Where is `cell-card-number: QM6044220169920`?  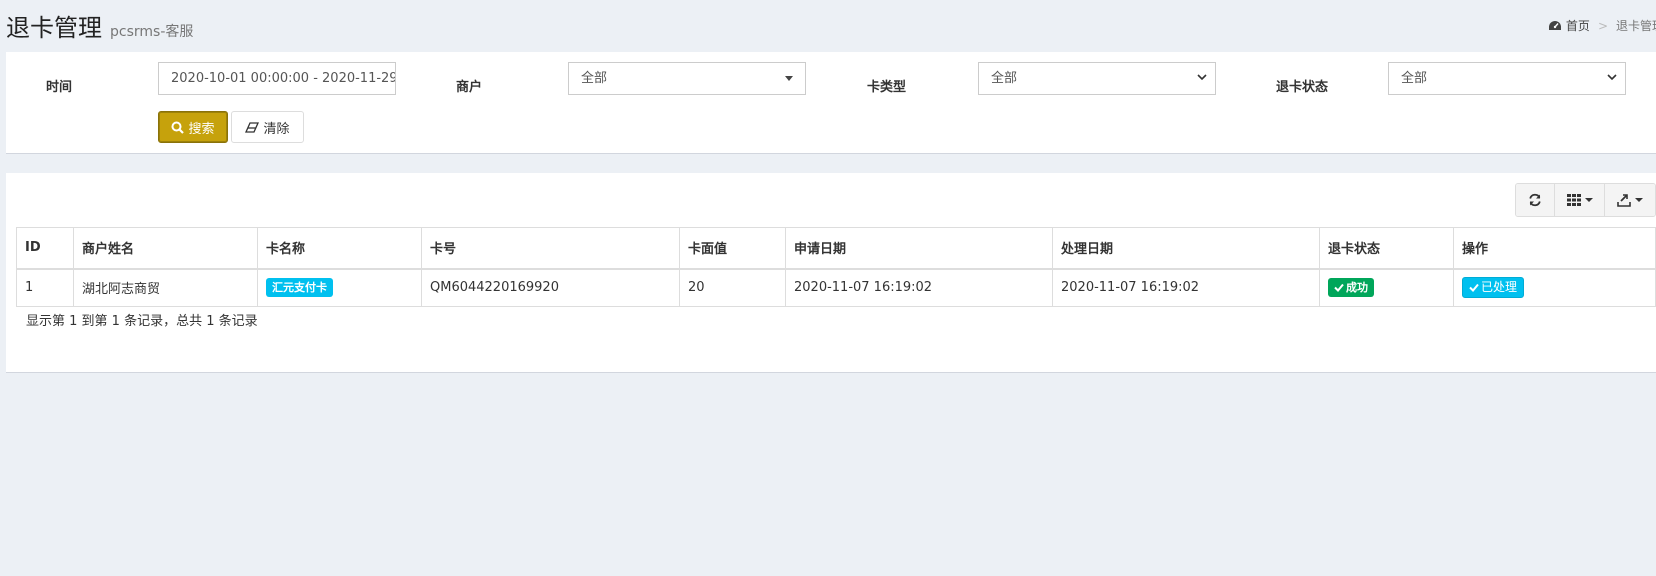
cell-card-number: QM6044220169920 is located at coordinates (550, 287).